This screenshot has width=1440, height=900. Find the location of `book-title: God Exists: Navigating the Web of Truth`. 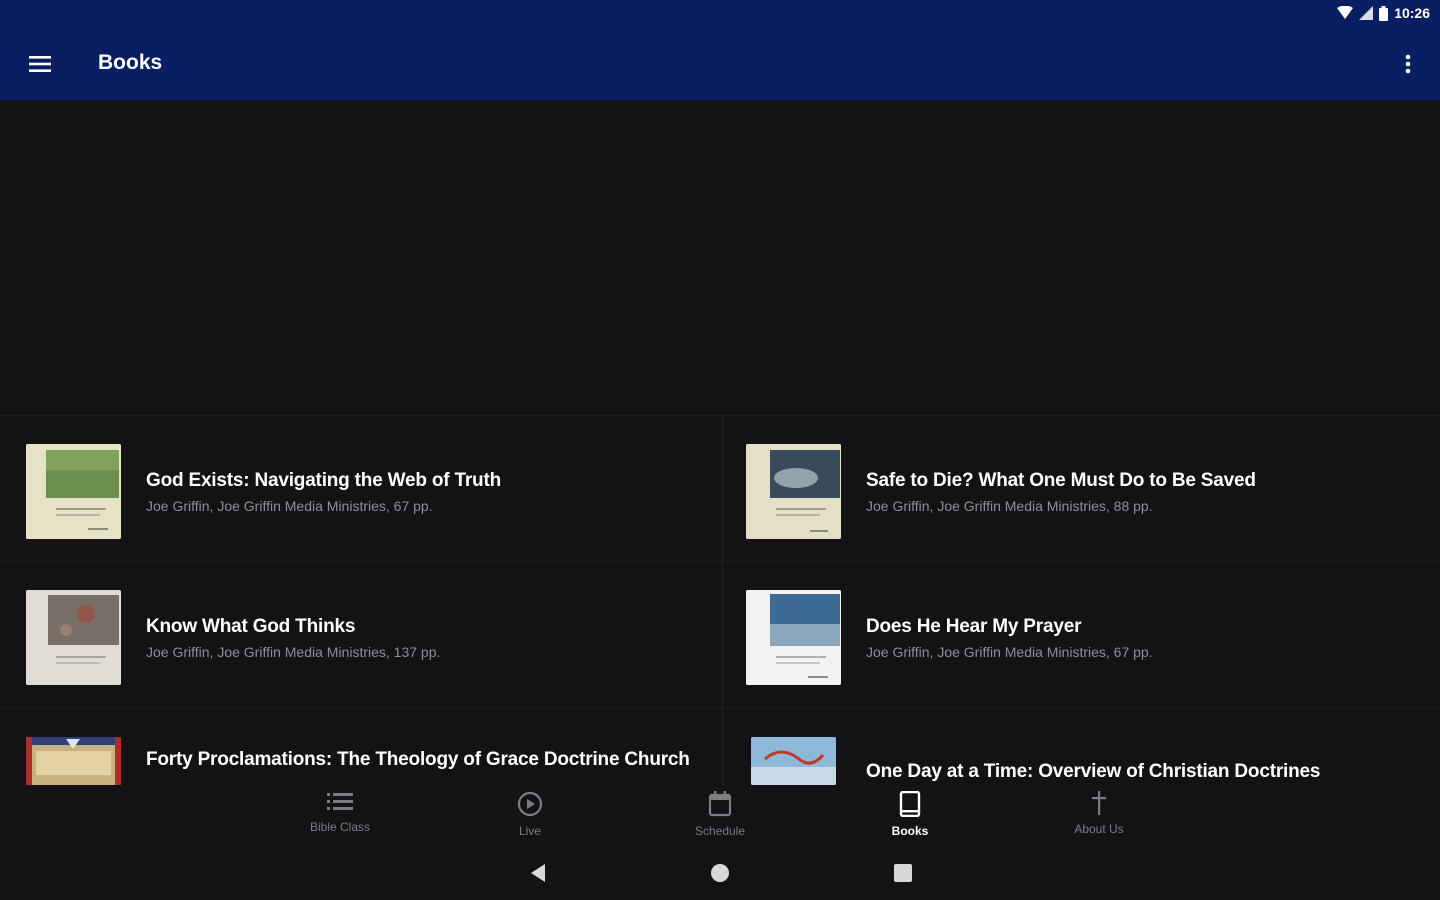

book-title: God Exists: Navigating the Web of Truth is located at coordinates (323, 480).